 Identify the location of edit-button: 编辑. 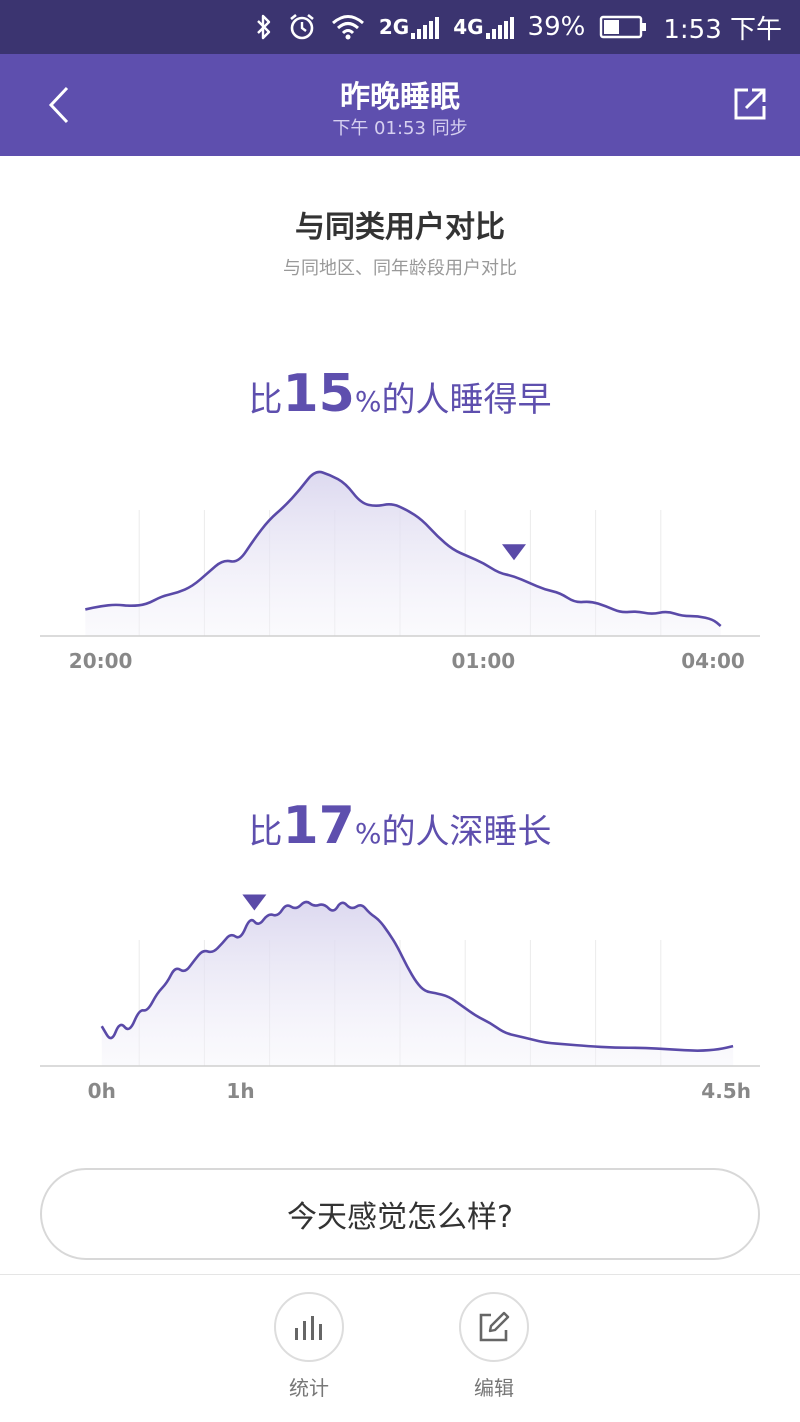
(494, 1346).